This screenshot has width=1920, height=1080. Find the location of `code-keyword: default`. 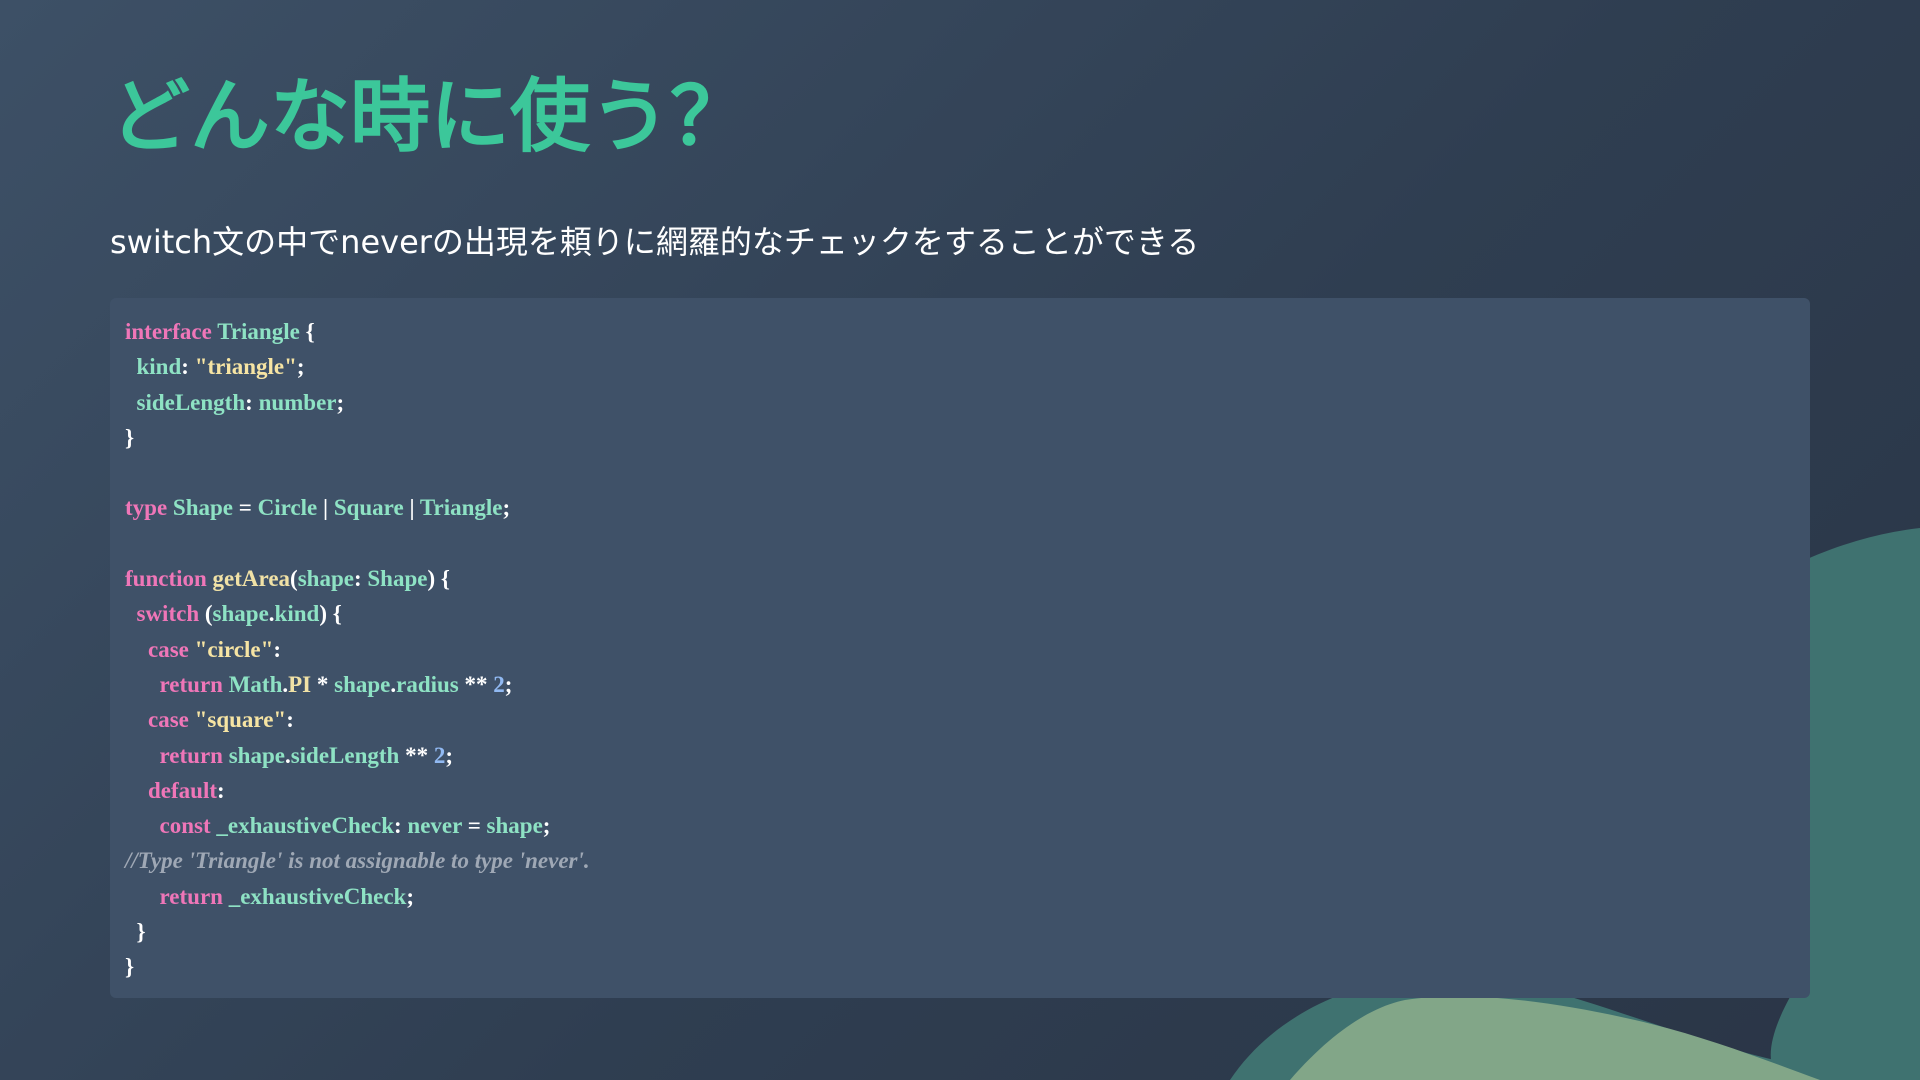

code-keyword: default is located at coordinates (182, 790).